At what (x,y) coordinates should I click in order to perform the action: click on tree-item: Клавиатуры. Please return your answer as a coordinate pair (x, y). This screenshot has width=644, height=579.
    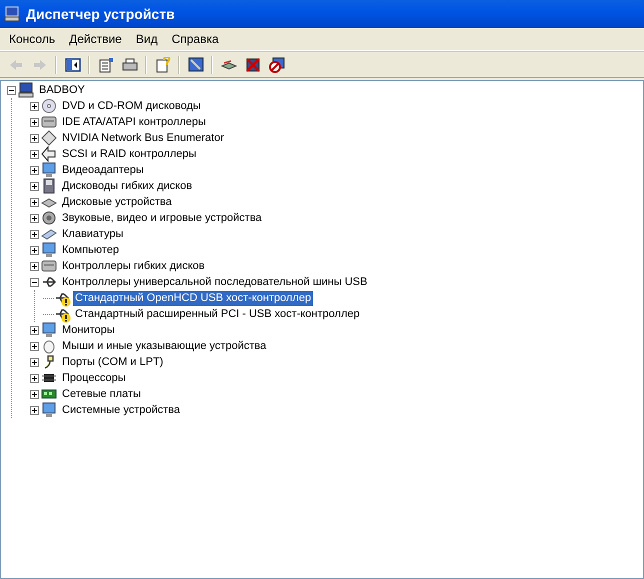
    Looking at the image, I should click on (93, 234).